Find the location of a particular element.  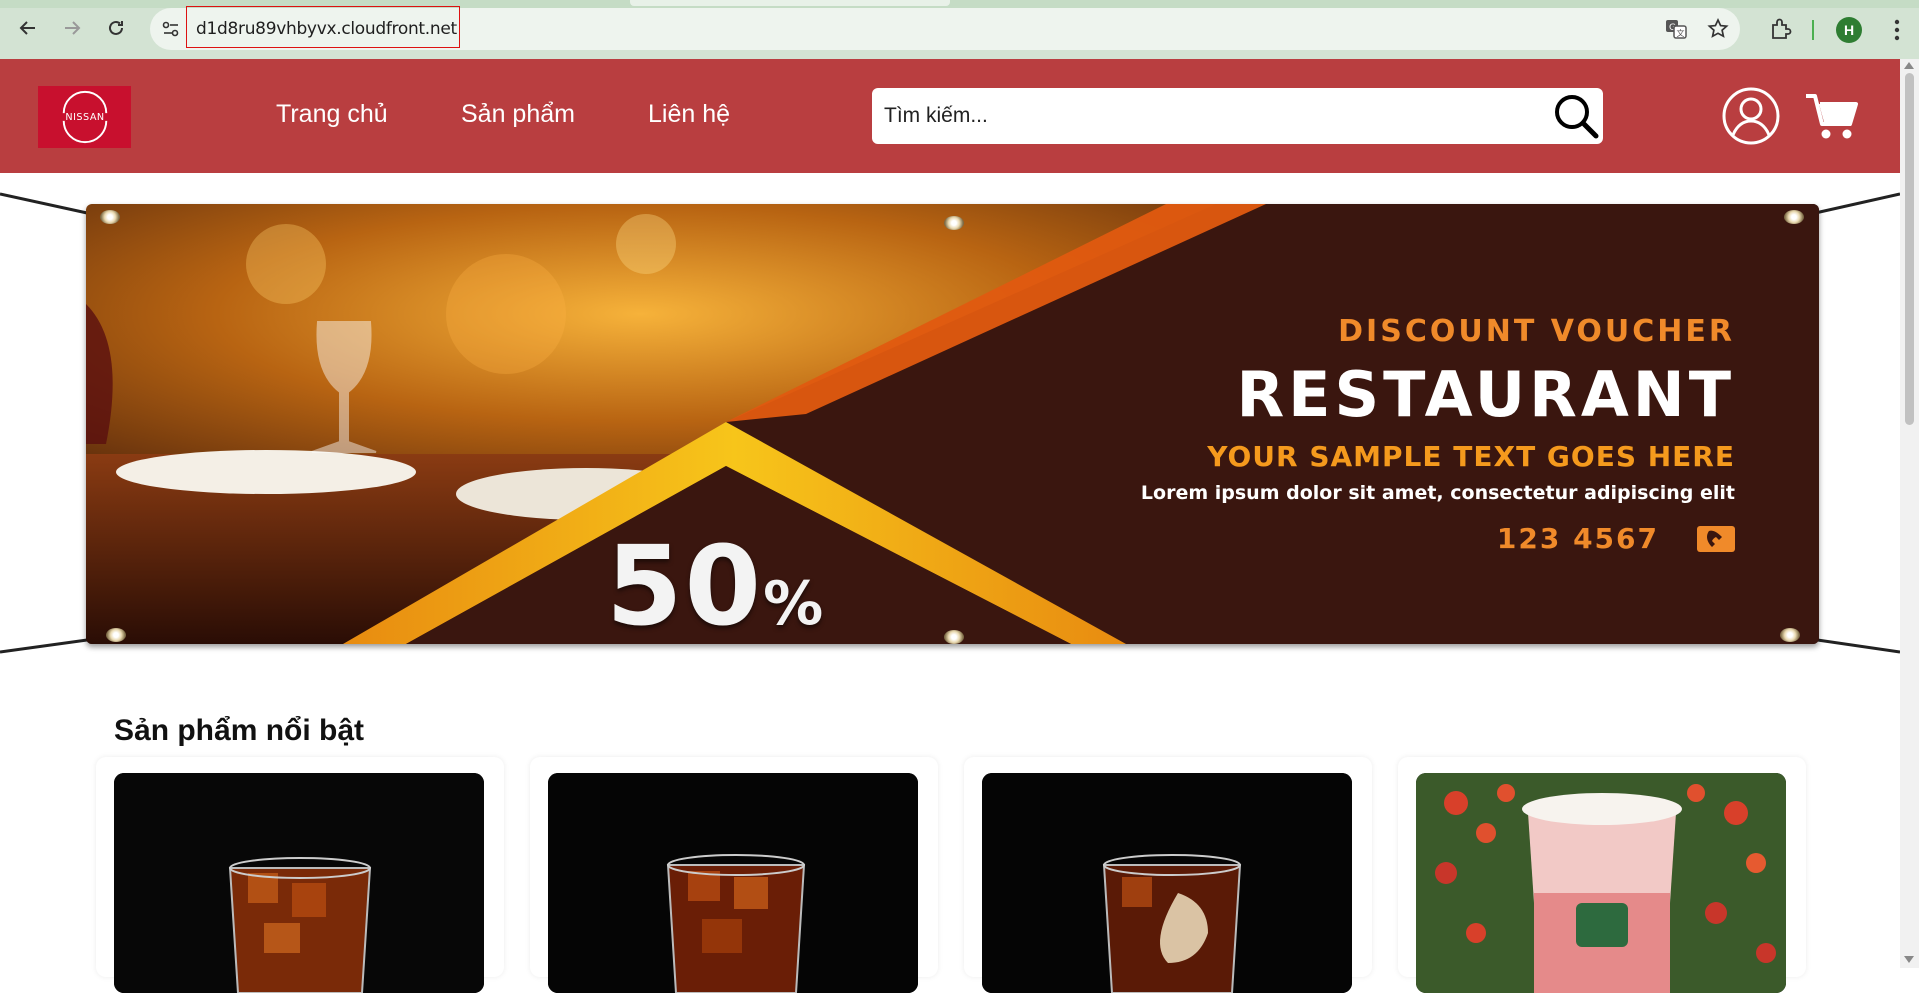

fruit-tea-cup-icon is located at coordinates (1601, 883).